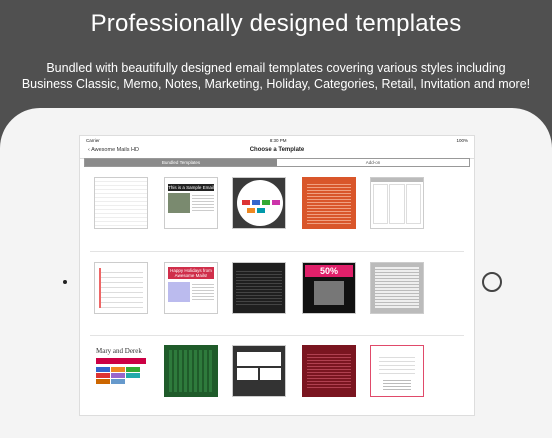 This screenshot has width=552, height=438. Describe the element at coordinates (191, 187) in the screenshot. I see `sample-email-title: This is a Sample Email` at that location.